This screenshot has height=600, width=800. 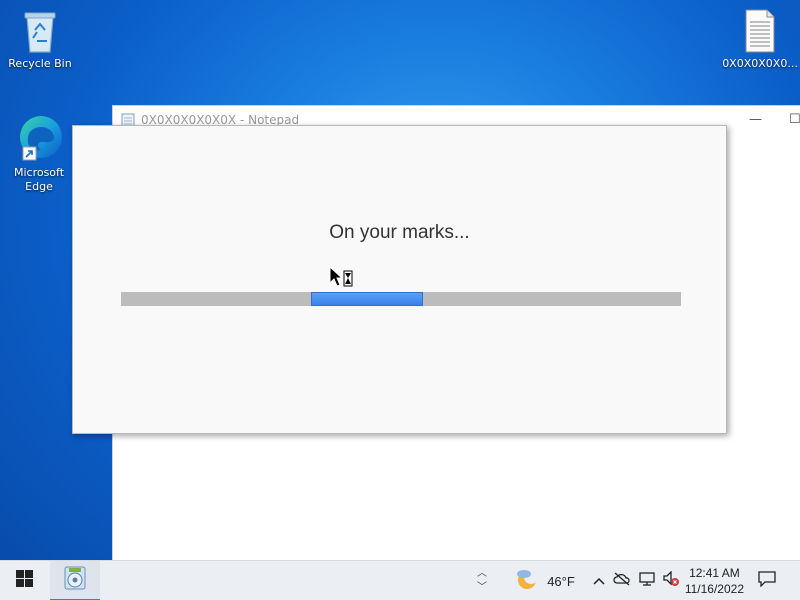 I want to click on taskbar: ︿ ﹀ 46°F 12:41 AM 11/16/2022, so click(x=400, y=580).